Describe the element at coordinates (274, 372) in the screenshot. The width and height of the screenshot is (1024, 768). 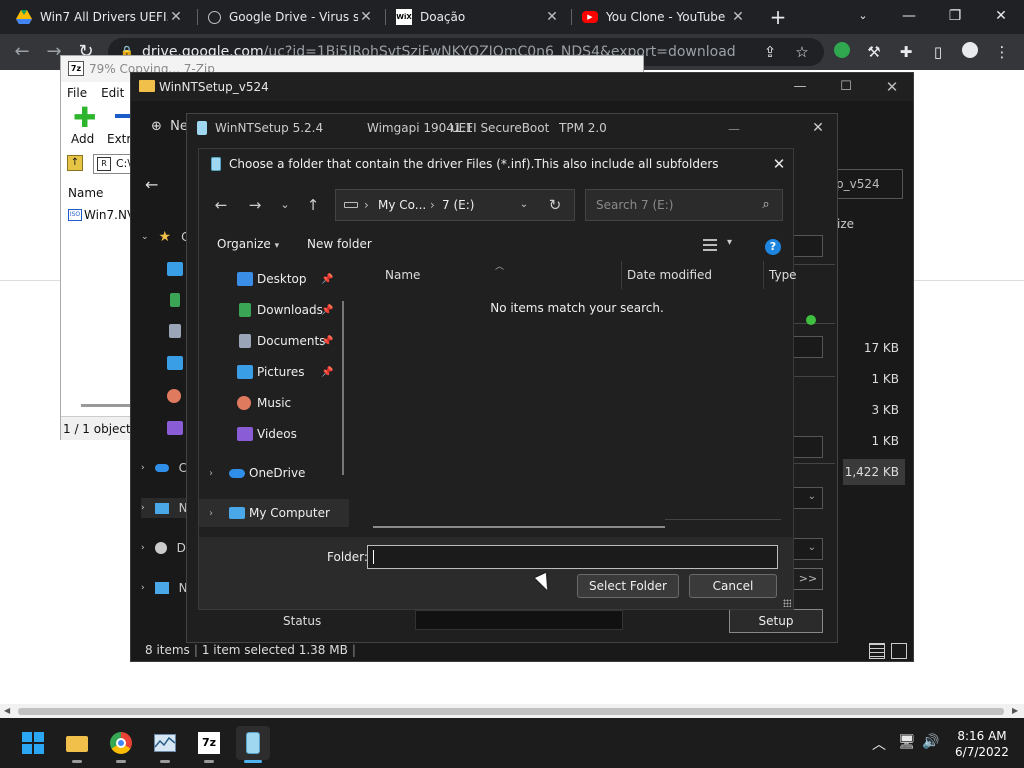
I see `nav-pictures: Pictures 📌` at that location.